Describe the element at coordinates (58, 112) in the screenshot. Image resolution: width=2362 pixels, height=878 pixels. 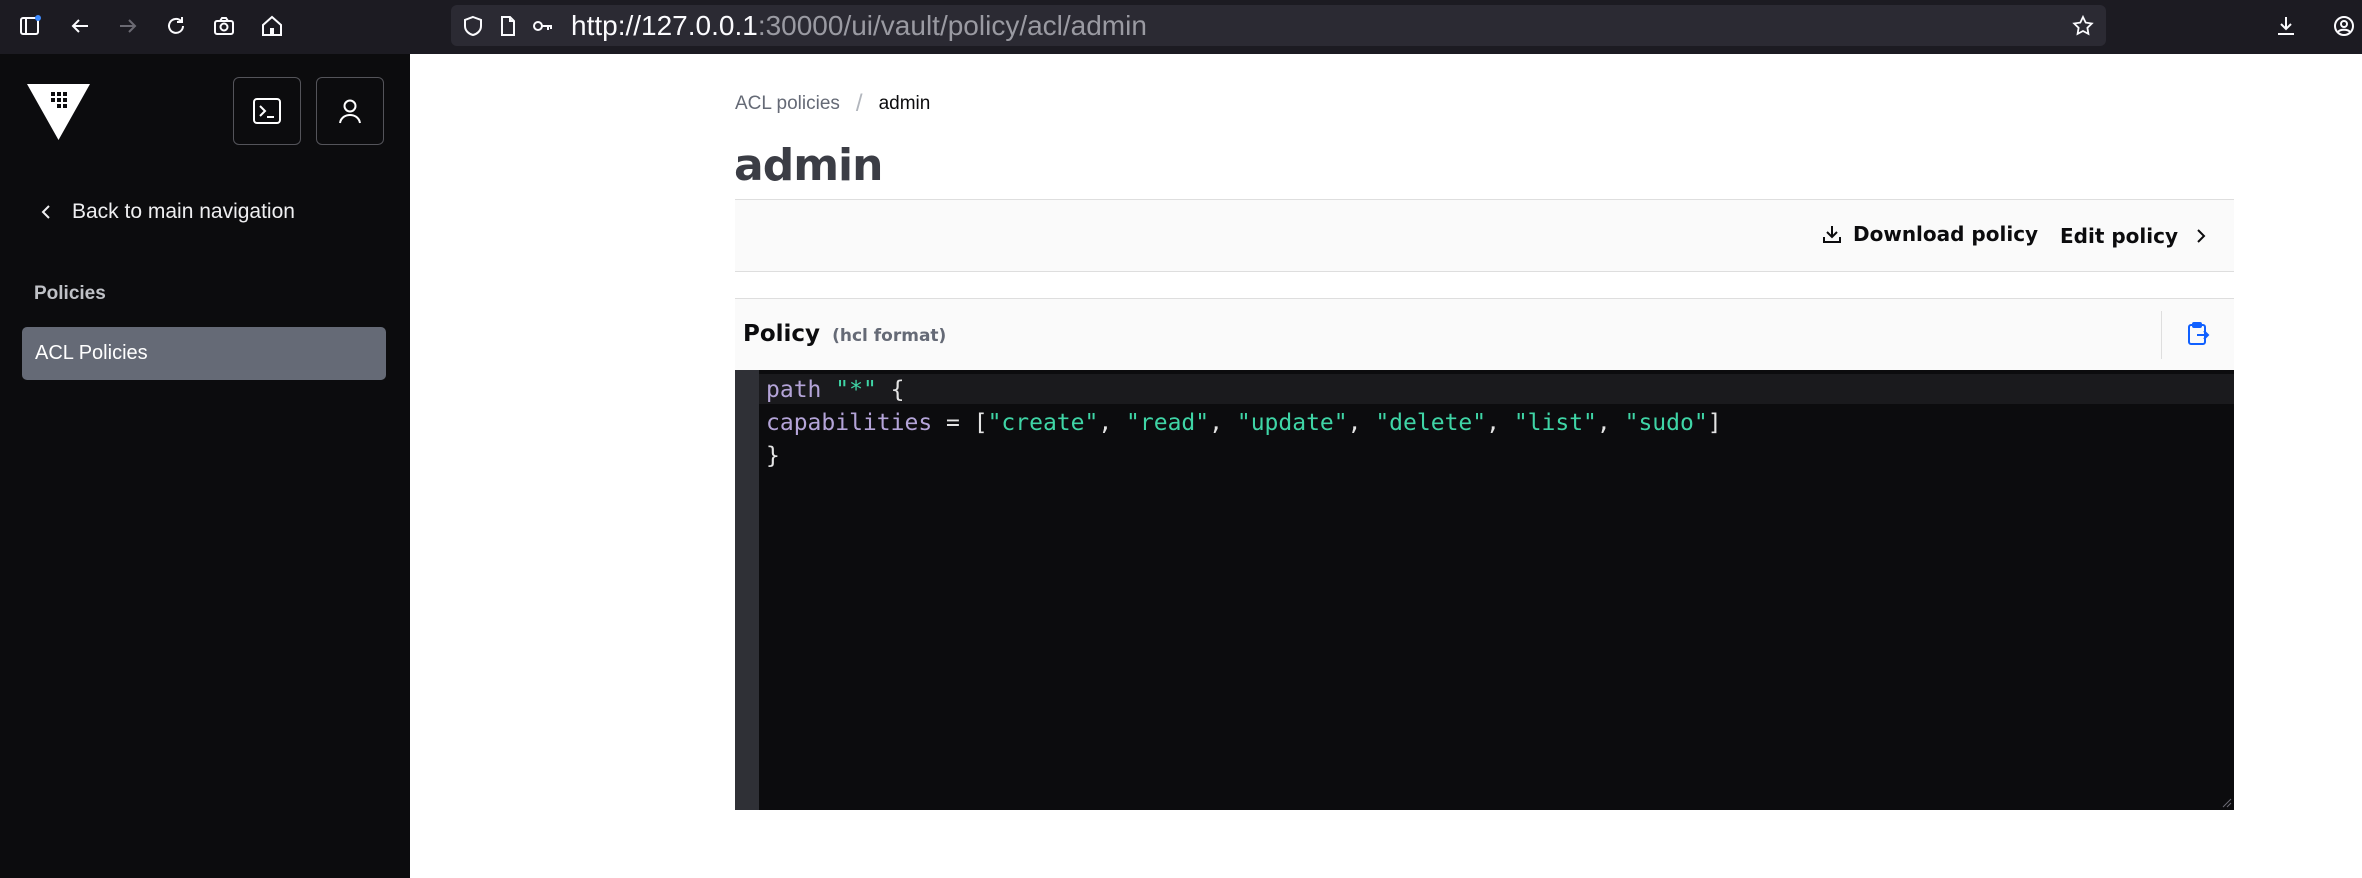
I see `vault-logo-icon` at that location.